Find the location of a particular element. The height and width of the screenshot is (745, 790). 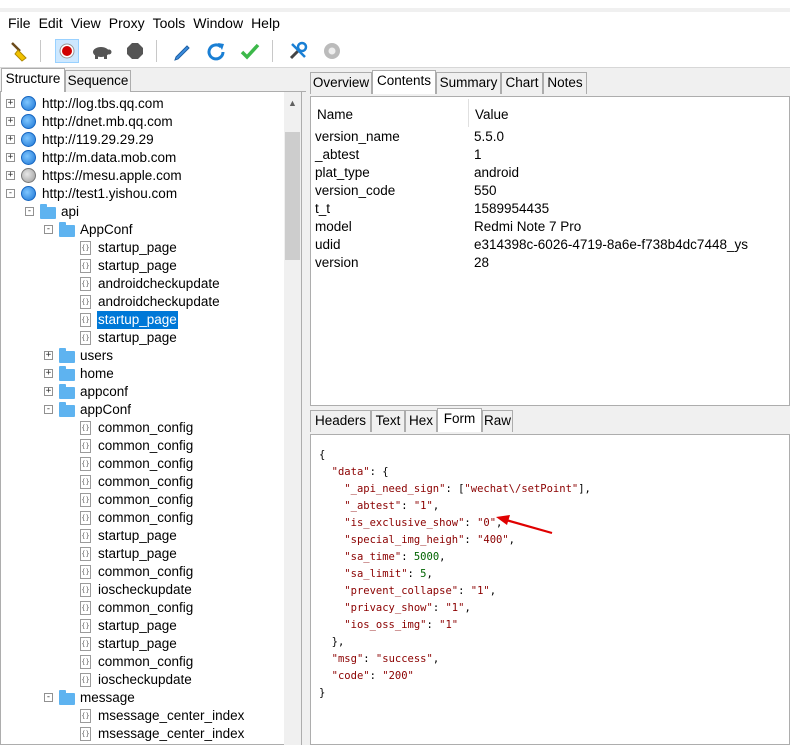

tab-form: Form is located at coordinates (459, 420).